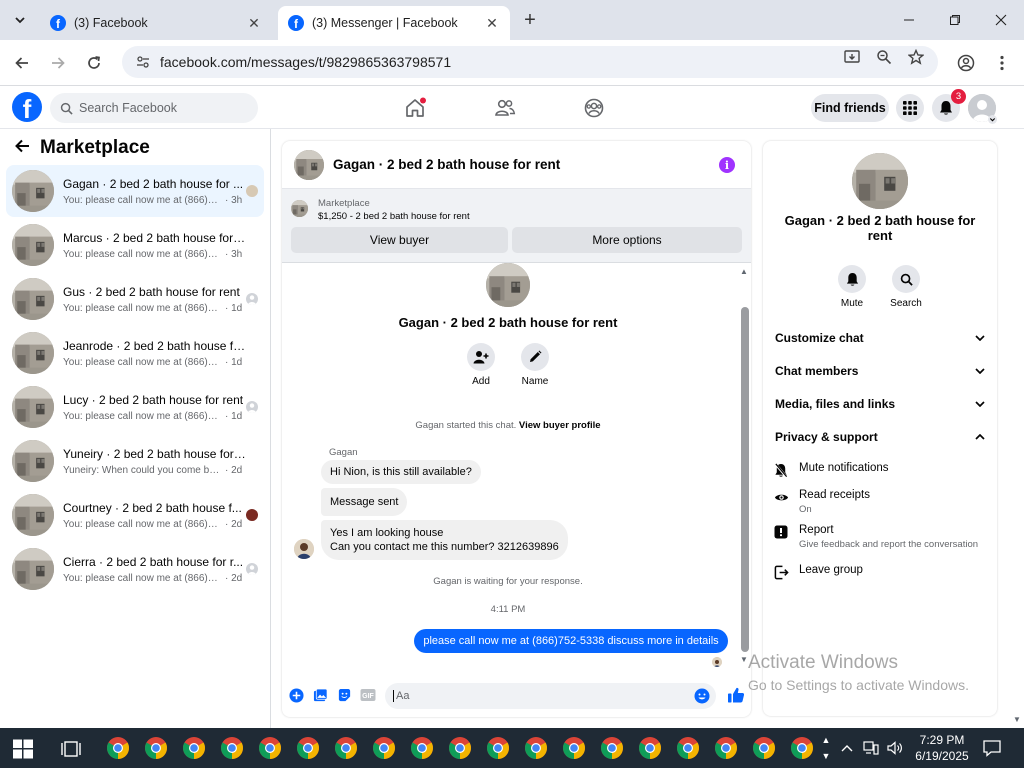 This screenshot has height=768, width=1024. What do you see at coordinates (852, 279) in the screenshot?
I see `bell-icon` at bounding box center [852, 279].